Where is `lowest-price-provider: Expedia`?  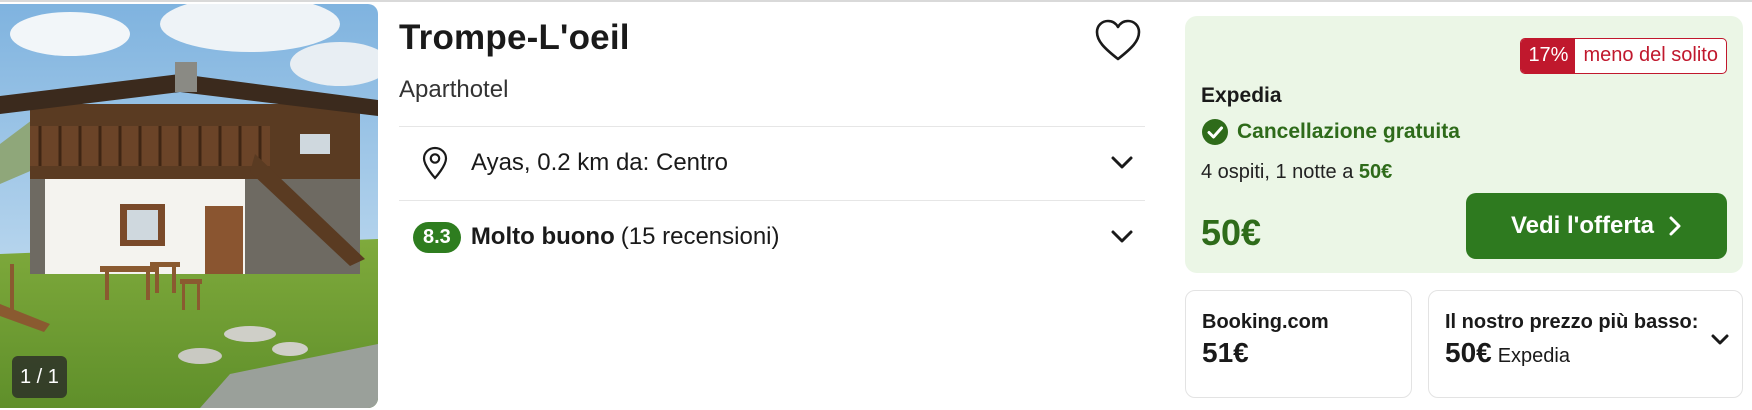
lowest-price-provider: Expedia is located at coordinates (1533, 356).